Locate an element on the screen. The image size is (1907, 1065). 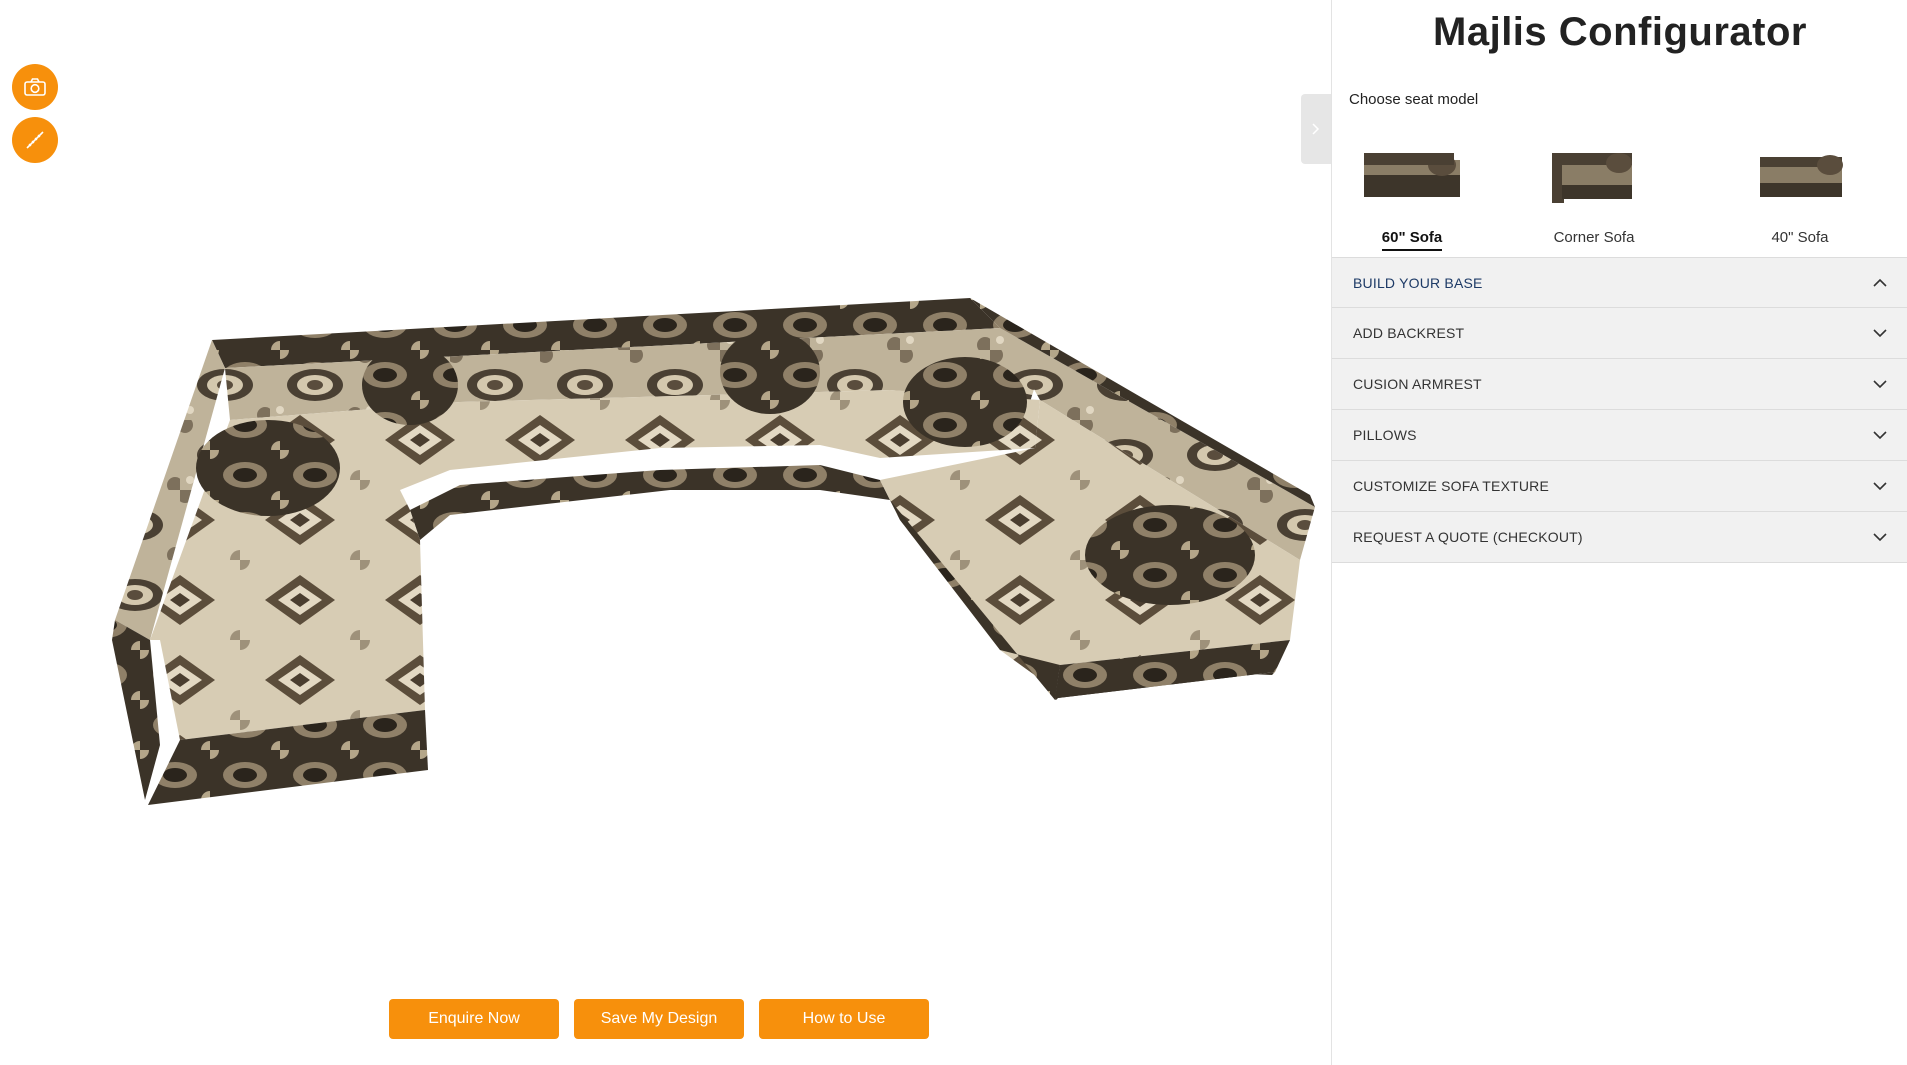
screenshot-button is located at coordinates (35, 87).